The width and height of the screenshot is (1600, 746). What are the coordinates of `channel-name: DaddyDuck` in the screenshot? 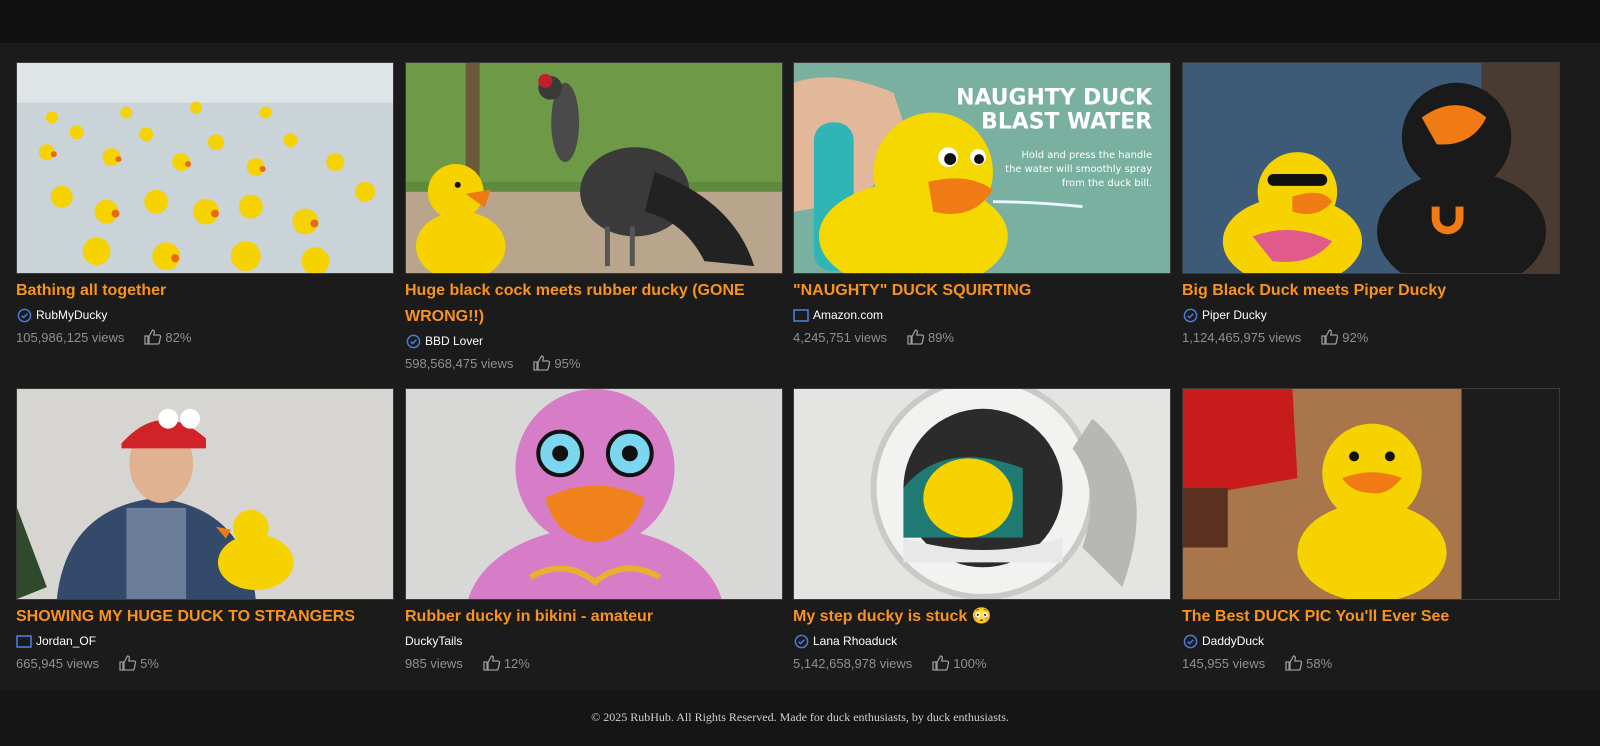 It's located at (1233, 641).